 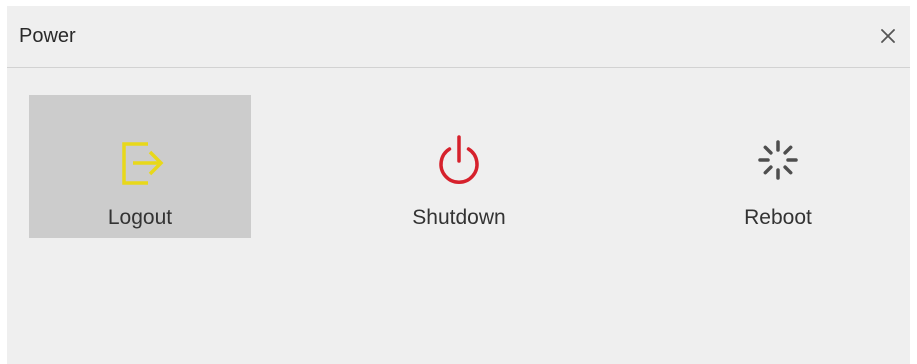 I want to click on shutdown-label: Shutdown, so click(x=459, y=217).